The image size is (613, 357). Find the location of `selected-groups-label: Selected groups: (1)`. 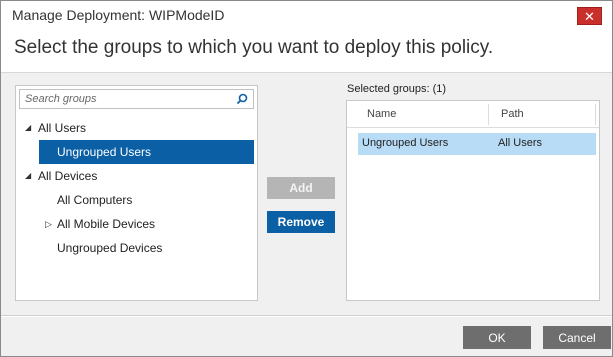

selected-groups-label: Selected groups: (1) is located at coordinates (397, 89).